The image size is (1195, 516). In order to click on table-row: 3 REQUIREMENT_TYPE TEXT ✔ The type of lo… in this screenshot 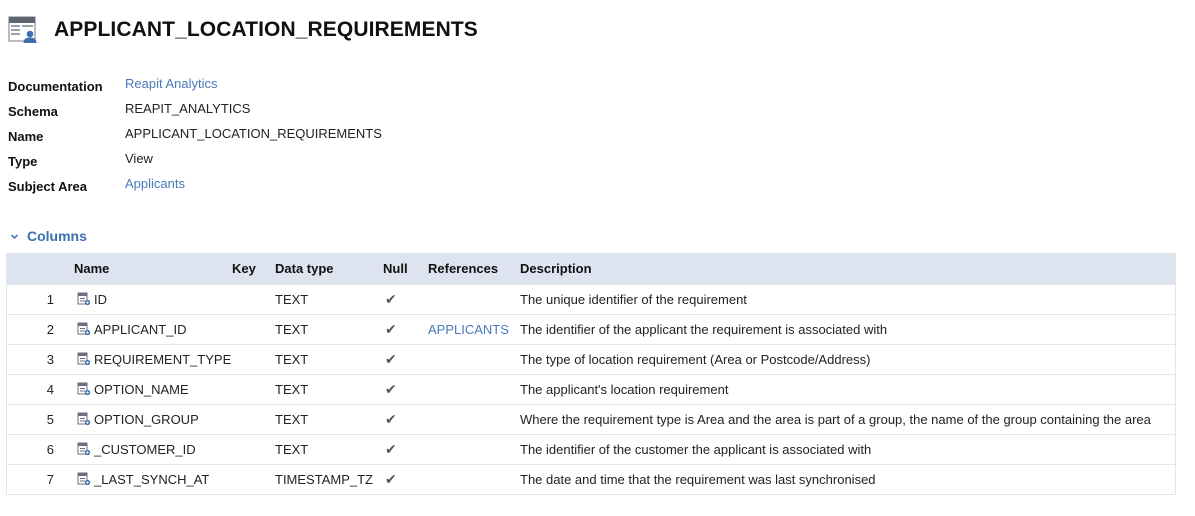, I will do `click(591, 359)`.